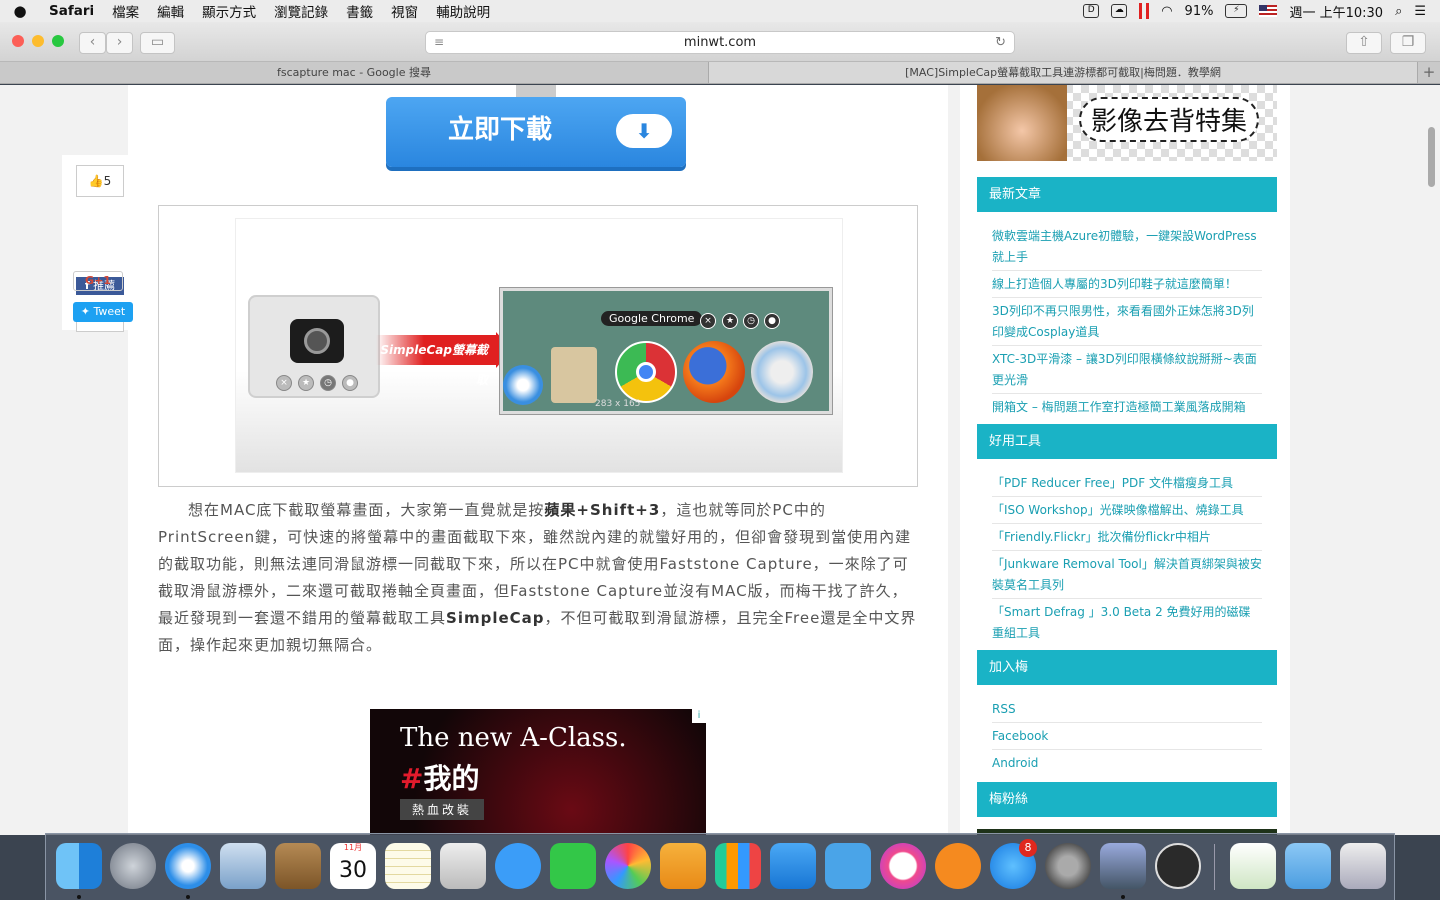  Describe the element at coordinates (1127, 510) in the screenshot. I see `list-item: 「ISO Workshop」光碟映像檔解出、燒錄工具` at that location.